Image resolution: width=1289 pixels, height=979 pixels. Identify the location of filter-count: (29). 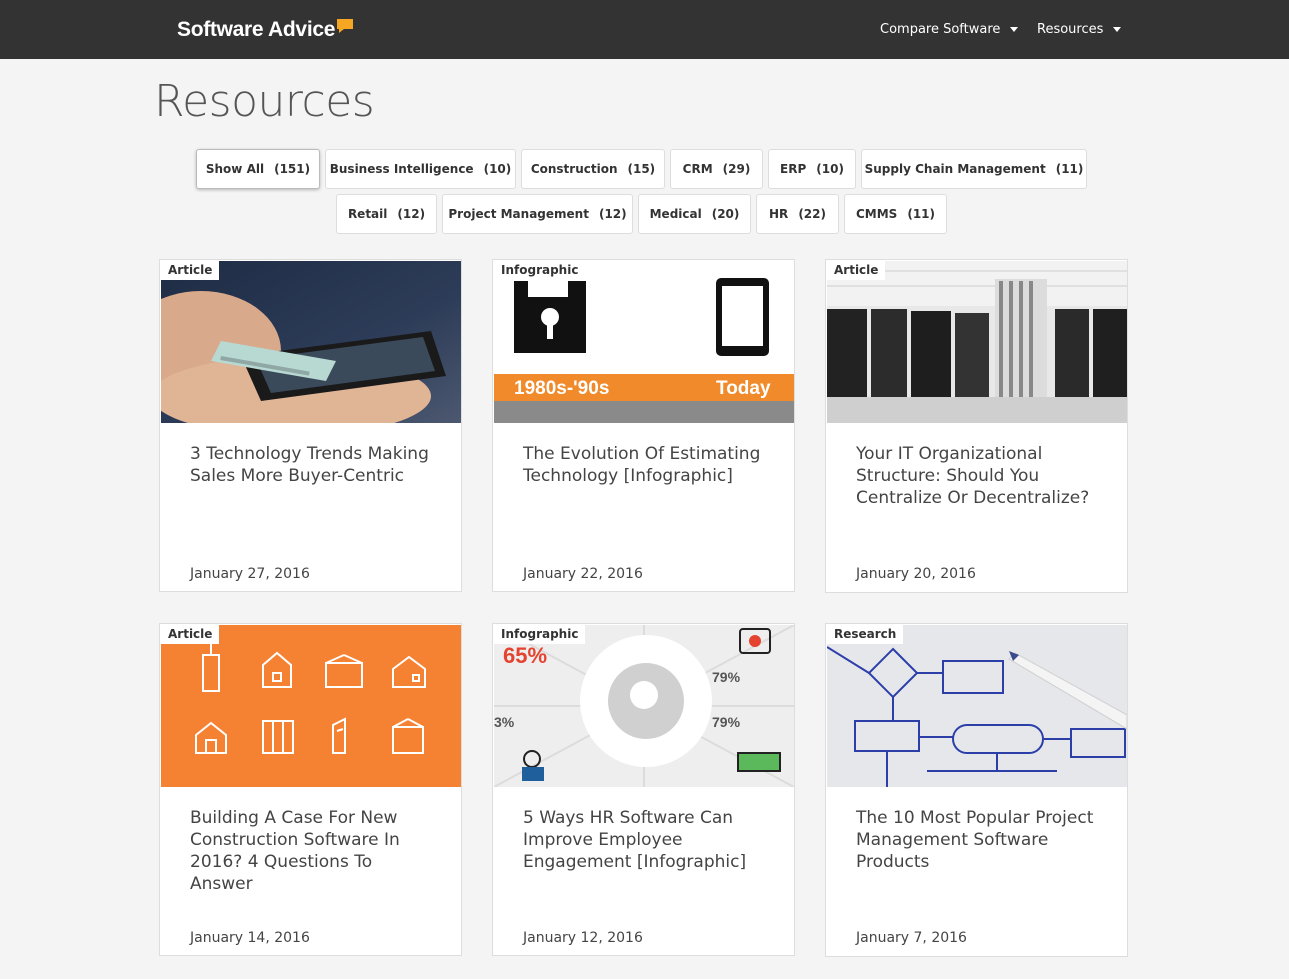
(736, 169).